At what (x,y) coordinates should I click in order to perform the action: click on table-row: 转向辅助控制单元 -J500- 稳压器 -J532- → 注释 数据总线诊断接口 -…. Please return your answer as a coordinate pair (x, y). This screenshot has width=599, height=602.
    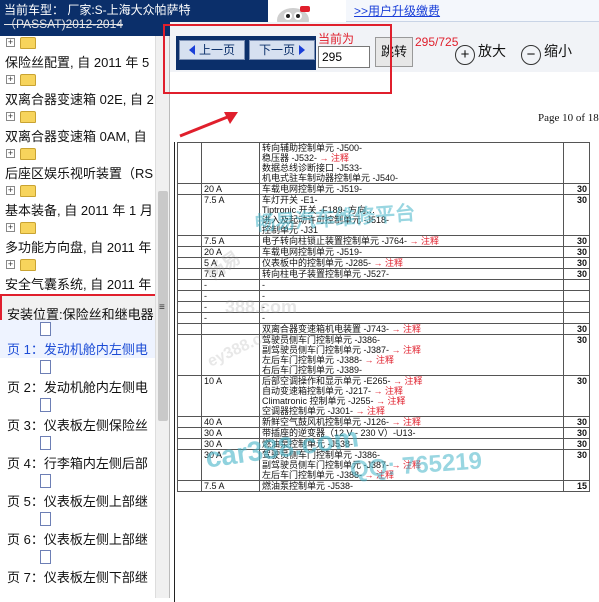
    Looking at the image, I should click on (383, 163).